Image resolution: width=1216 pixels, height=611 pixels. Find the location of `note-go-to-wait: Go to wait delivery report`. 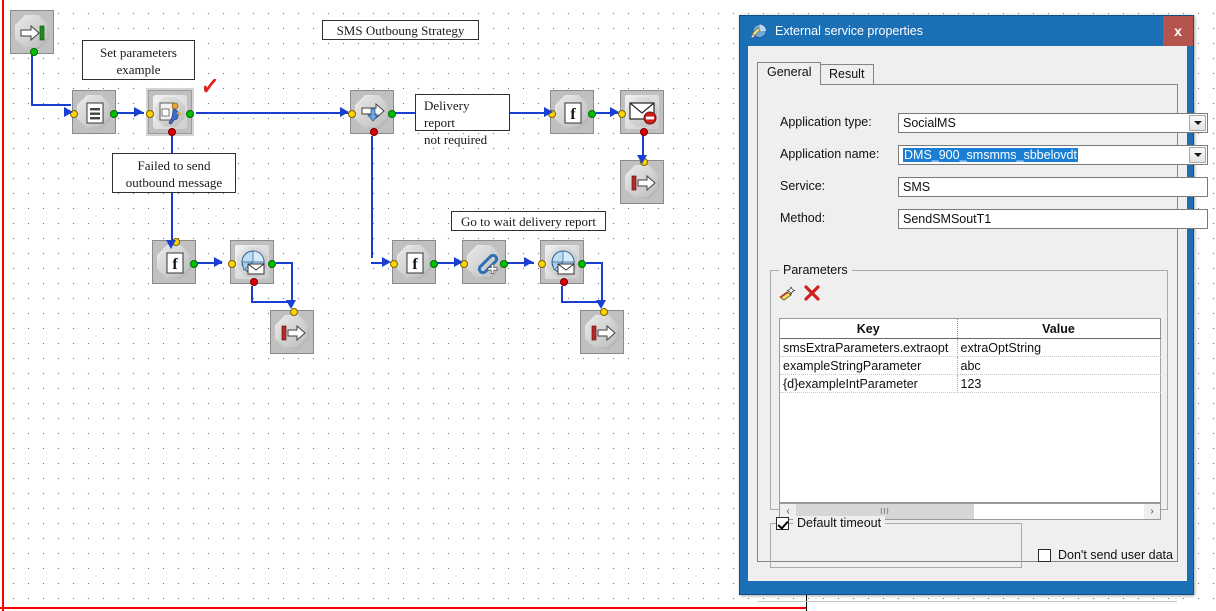

note-go-to-wait: Go to wait delivery report is located at coordinates (528, 221).